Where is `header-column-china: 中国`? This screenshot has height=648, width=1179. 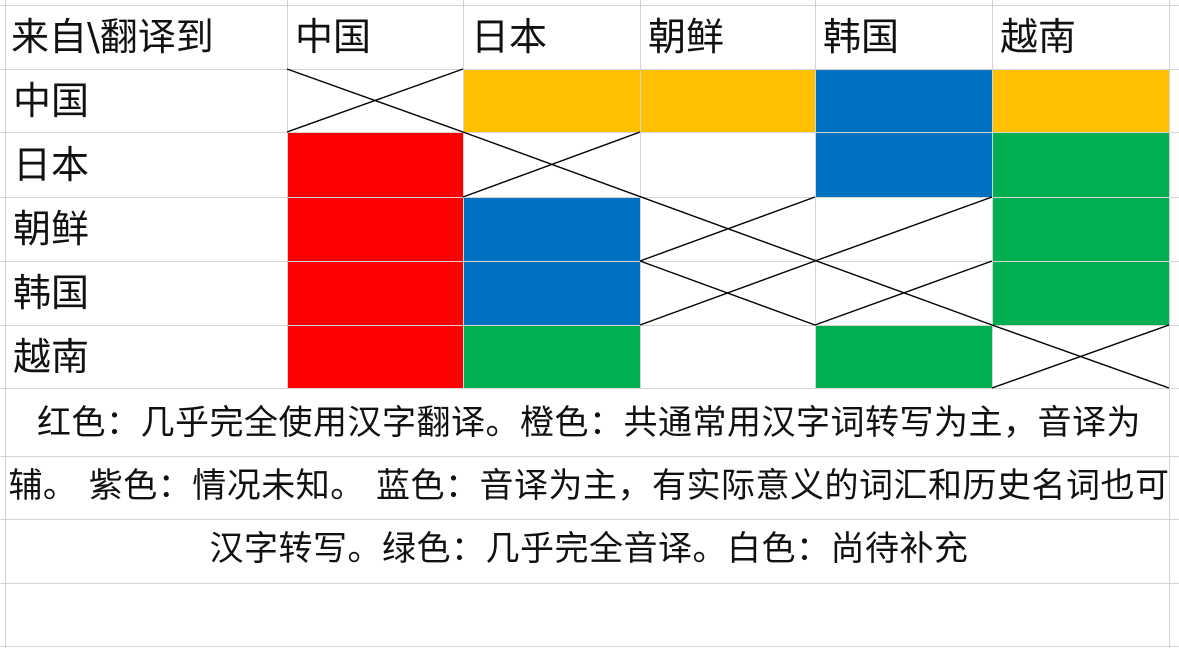
header-column-china: 中国 is located at coordinates (333, 37).